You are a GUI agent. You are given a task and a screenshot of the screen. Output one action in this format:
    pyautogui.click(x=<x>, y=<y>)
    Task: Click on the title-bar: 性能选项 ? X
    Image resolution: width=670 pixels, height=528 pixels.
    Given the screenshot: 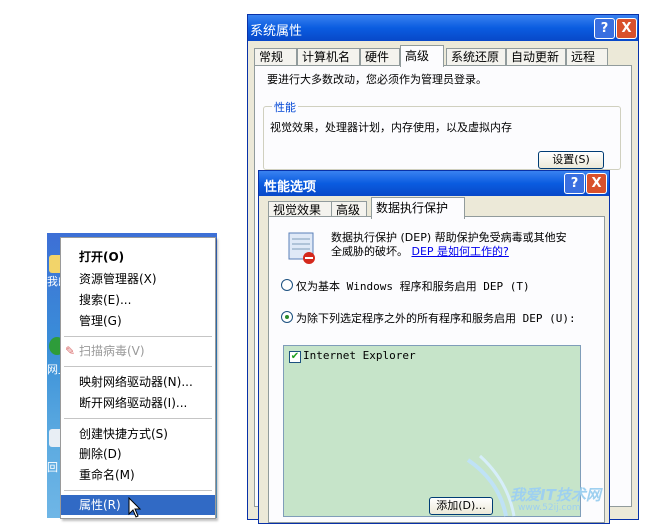 What is the action you would take?
    pyautogui.click(x=434, y=183)
    